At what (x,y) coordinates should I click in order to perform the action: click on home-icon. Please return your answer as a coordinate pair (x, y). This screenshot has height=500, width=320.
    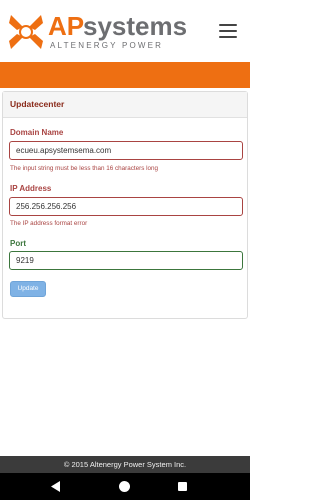
    Looking at the image, I should click on (124, 486).